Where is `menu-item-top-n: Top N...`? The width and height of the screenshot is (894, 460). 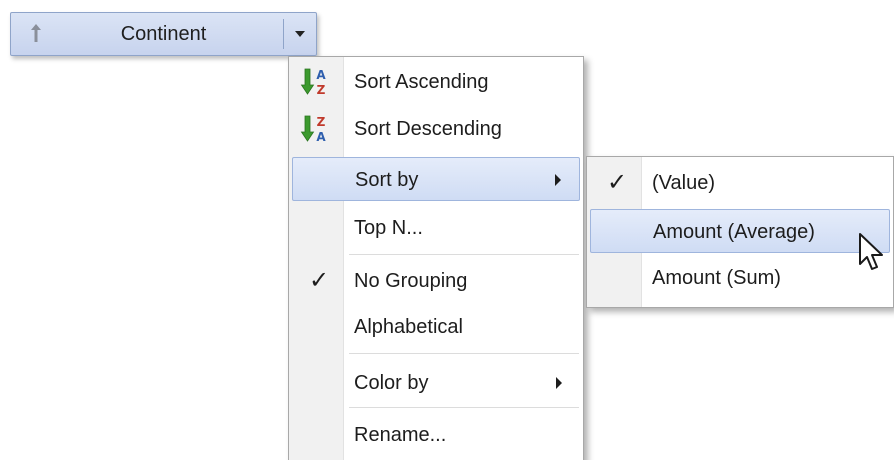
menu-item-top-n: Top N... is located at coordinates (436, 228).